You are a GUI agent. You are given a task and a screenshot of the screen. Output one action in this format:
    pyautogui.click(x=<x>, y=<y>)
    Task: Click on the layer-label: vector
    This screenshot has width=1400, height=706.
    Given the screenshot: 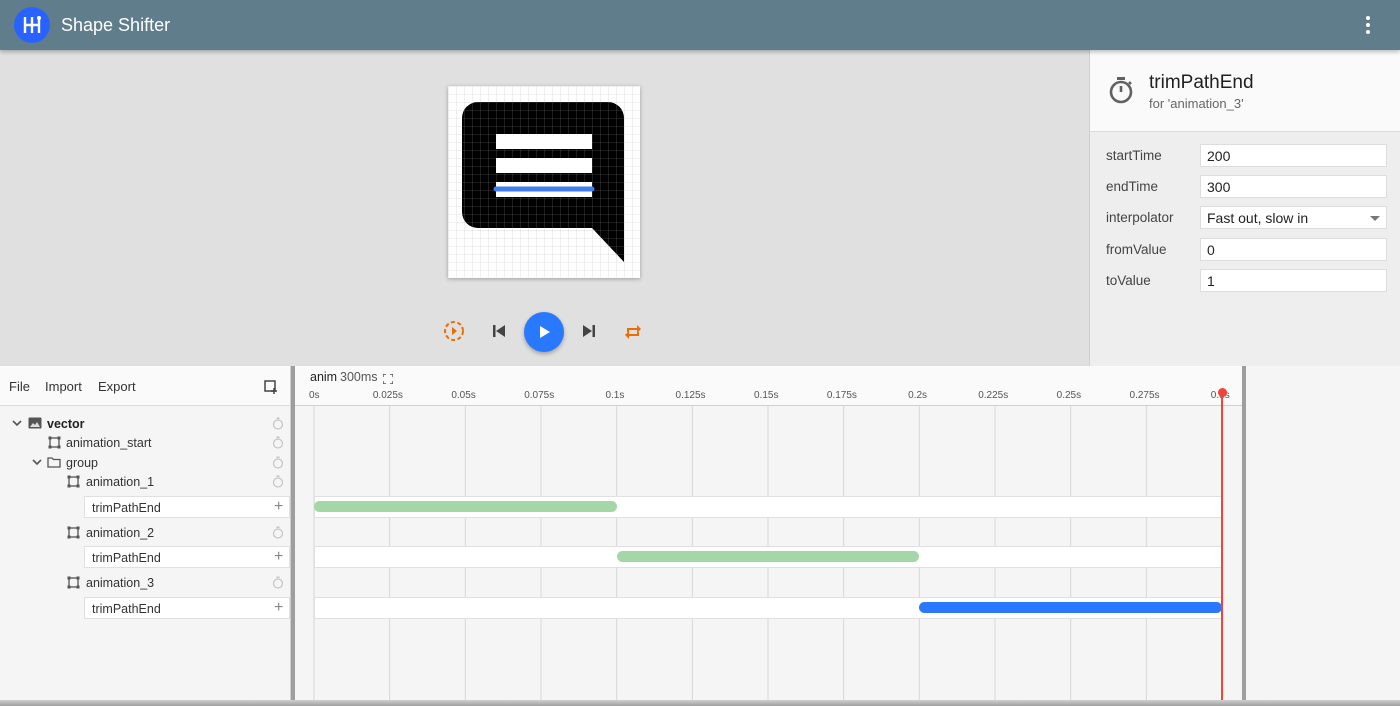 What is the action you would take?
    pyautogui.click(x=66, y=424)
    